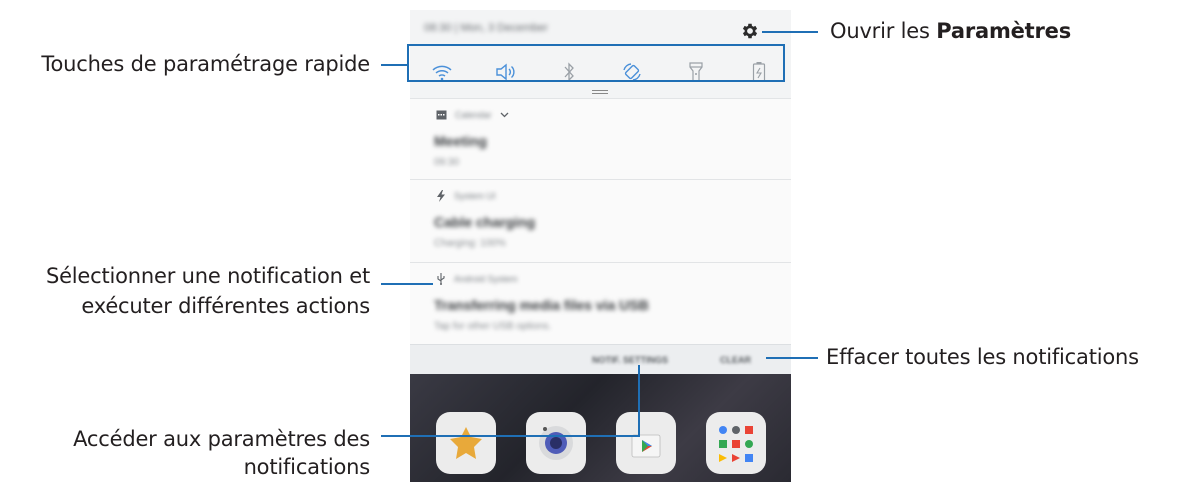  I want to click on callout-quick-settings: Touches de paramétrage rapide, so click(205, 64).